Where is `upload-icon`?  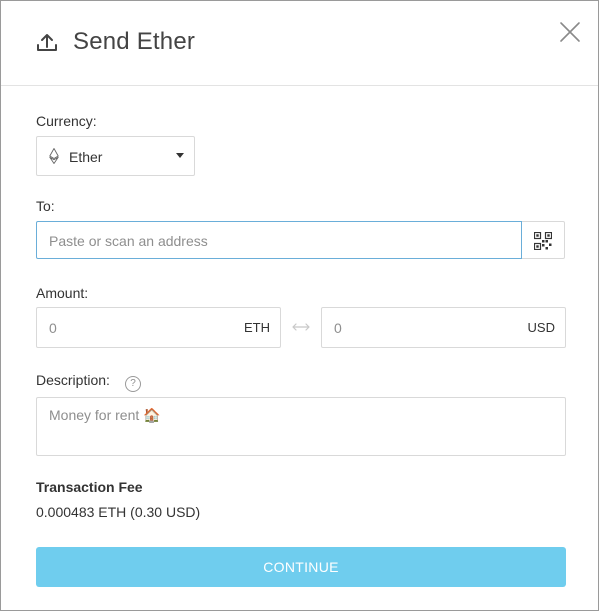
upload-icon is located at coordinates (47, 42).